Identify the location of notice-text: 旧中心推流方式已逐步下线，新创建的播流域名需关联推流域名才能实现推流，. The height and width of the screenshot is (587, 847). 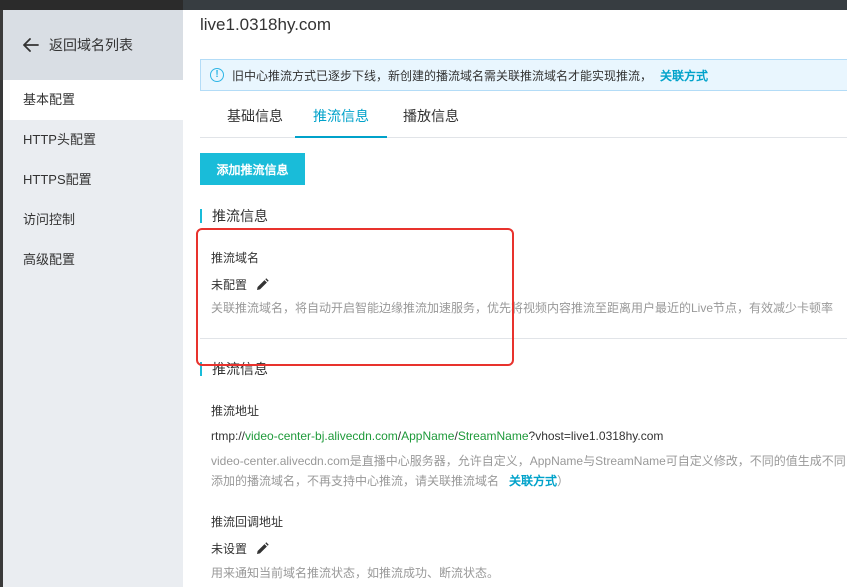
(442, 75).